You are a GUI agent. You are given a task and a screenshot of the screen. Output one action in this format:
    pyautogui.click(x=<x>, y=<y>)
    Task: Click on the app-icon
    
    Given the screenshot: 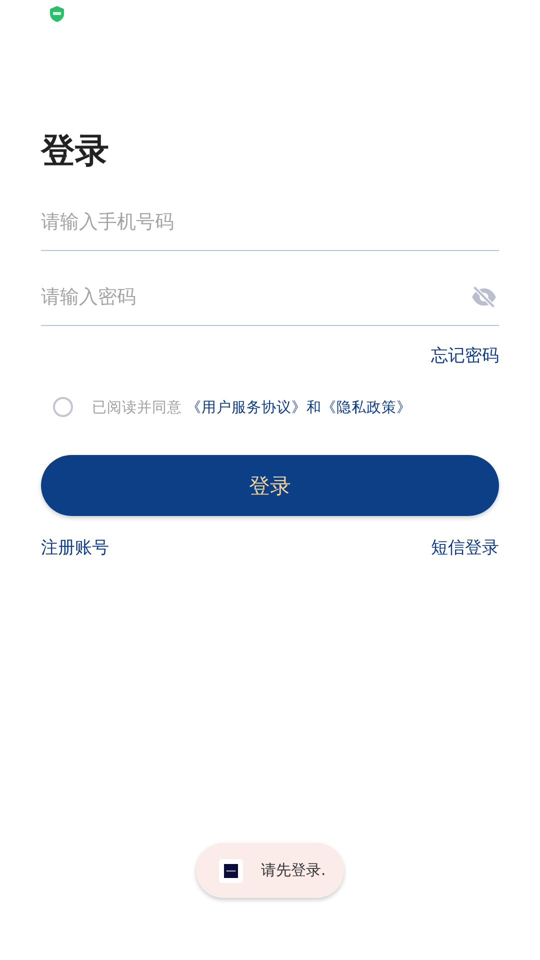 What is the action you would take?
    pyautogui.click(x=231, y=870)
    